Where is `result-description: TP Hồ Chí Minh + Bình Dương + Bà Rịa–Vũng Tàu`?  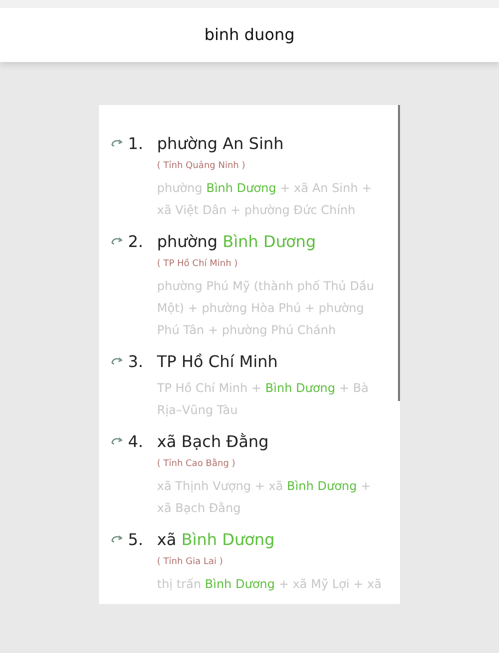 result-description: TP Hồ Chí Minh + Bình Dương + Bà Rịa–Vũng Tàu is located at coordinates (263, 399).